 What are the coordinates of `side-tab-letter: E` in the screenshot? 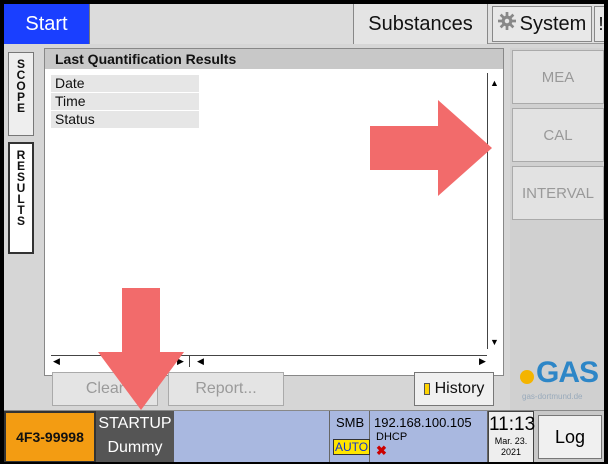 It's located at (20, 108).